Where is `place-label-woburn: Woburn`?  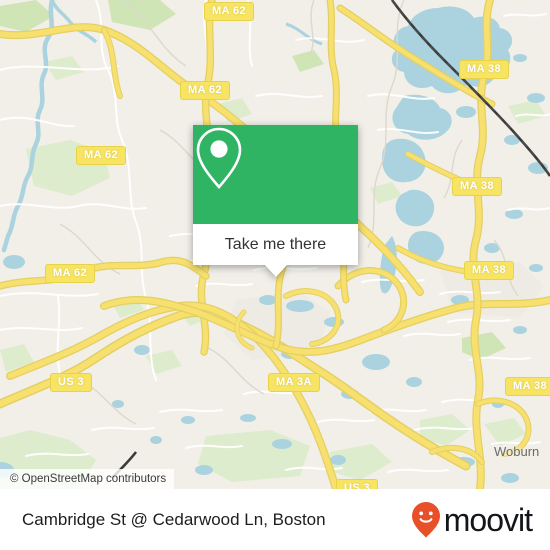
place-label-woburn: Woburn is located at coordinates (517, 451).